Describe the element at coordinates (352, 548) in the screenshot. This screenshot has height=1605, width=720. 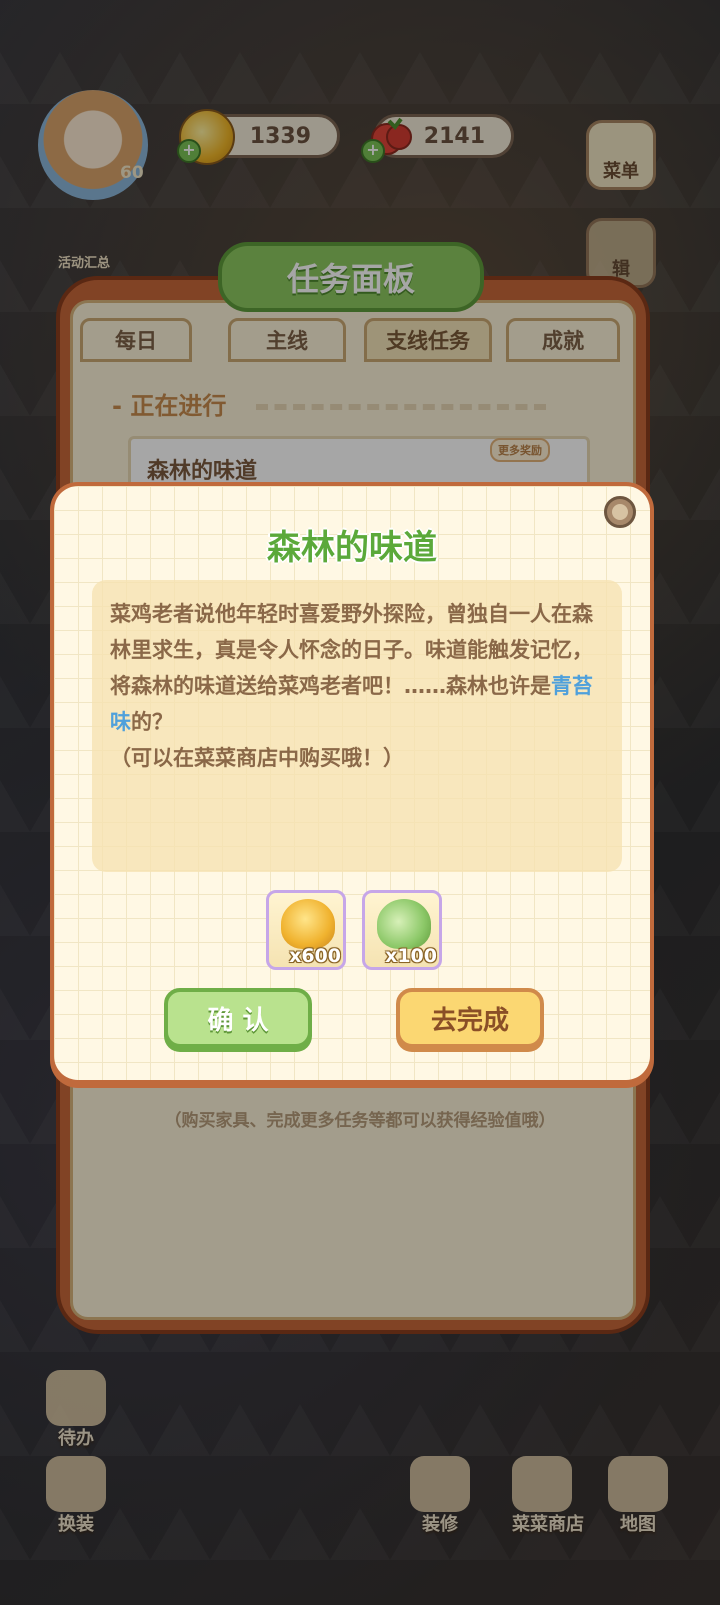
I see `dialog-title: 森林的味道` at that location.